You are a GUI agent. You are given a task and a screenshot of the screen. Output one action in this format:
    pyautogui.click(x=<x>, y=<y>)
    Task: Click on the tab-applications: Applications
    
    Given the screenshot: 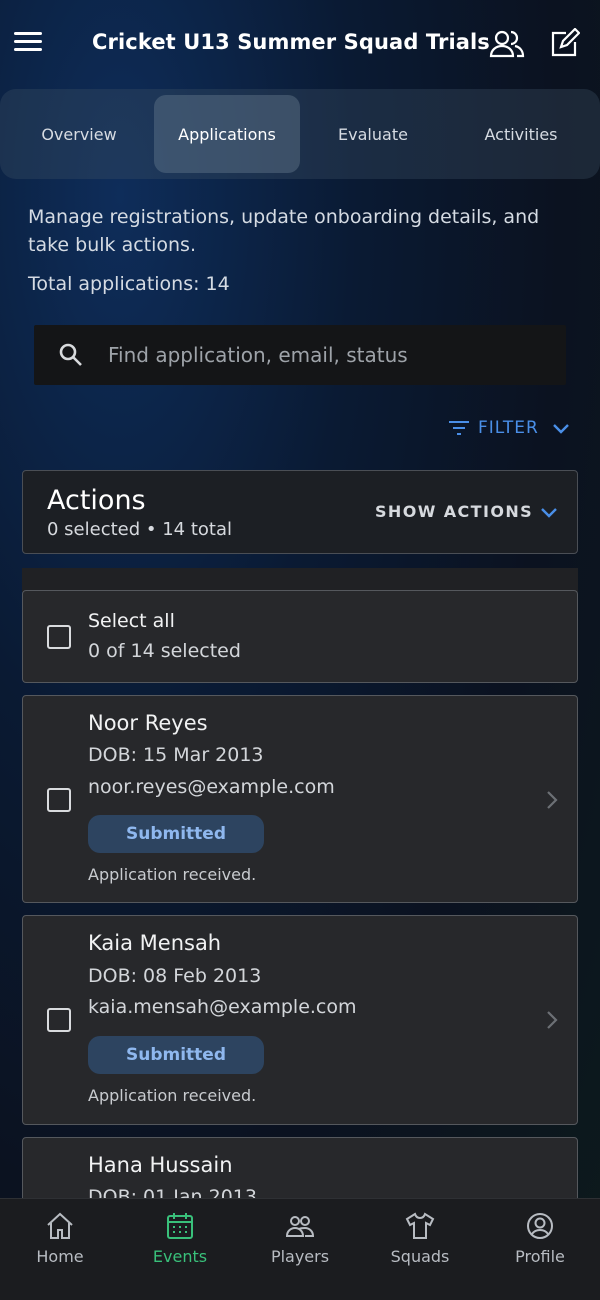 What is the action you would take?
    pyautogui.click(x=227, y=134)
    